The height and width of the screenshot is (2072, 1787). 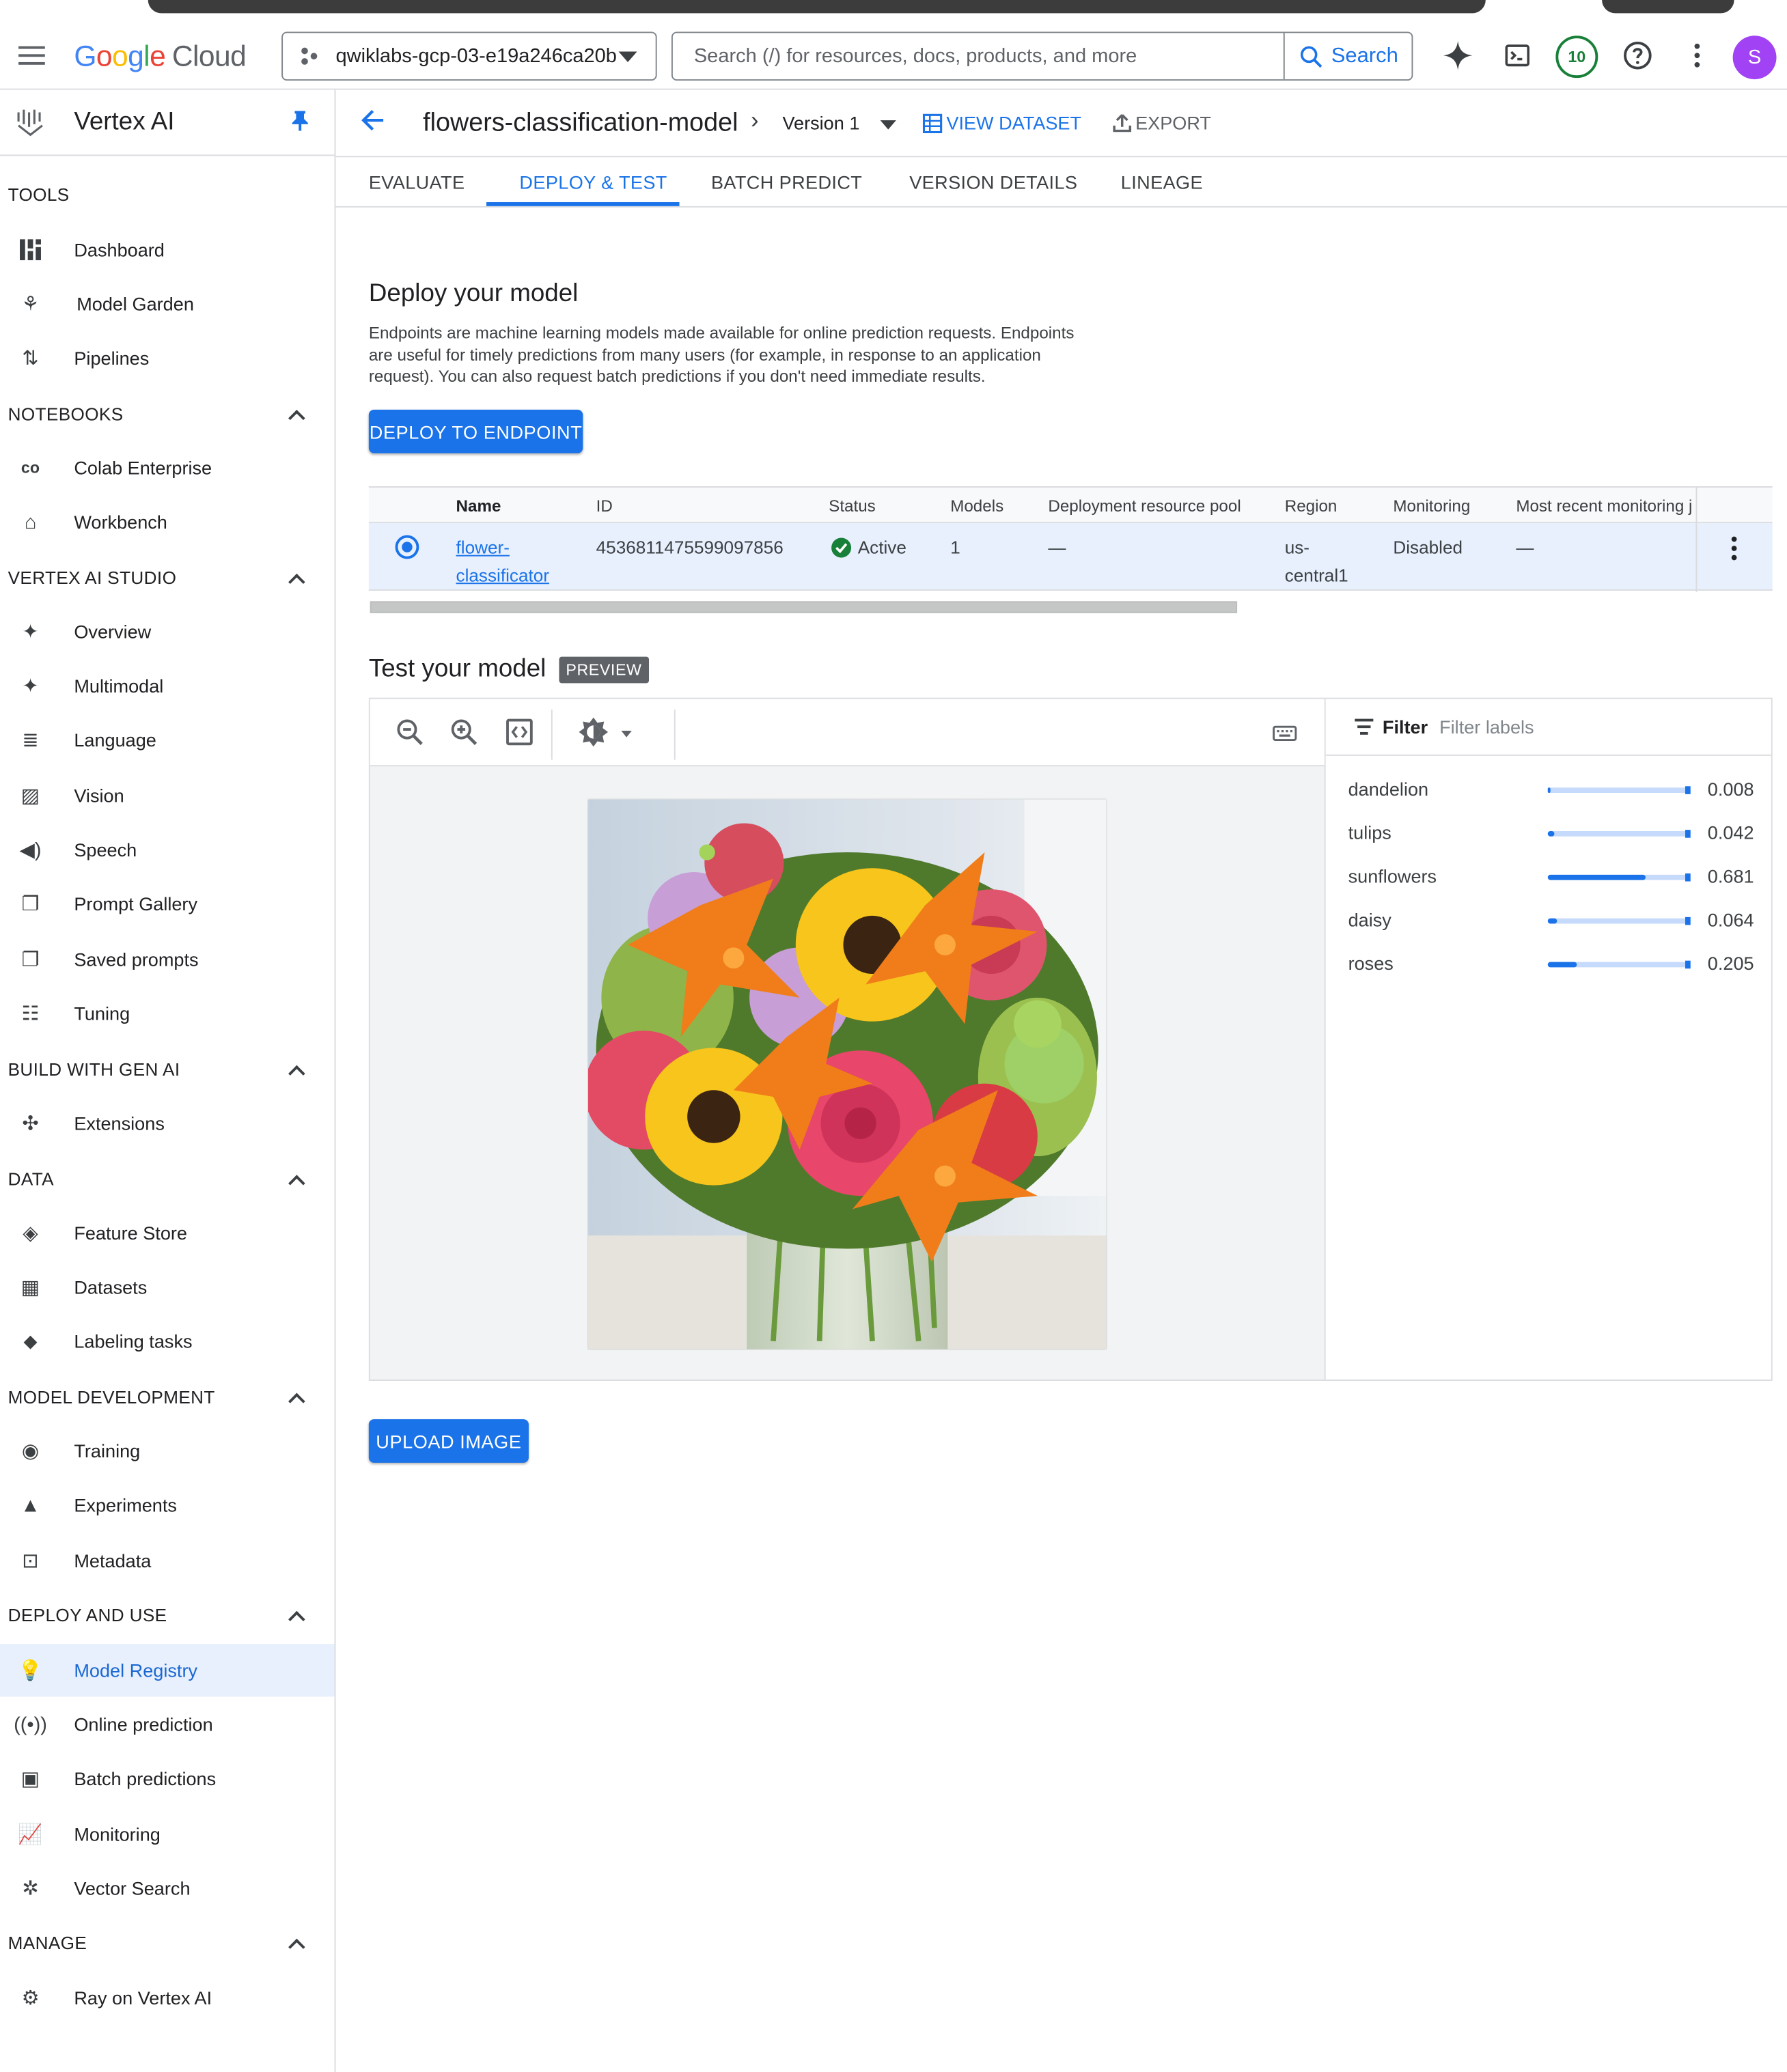 What do you see at coordinates (167, 795) in the screenshot?
I see `sidebar-item-vision: ▨ Vision` at bounding box center [167, 795].